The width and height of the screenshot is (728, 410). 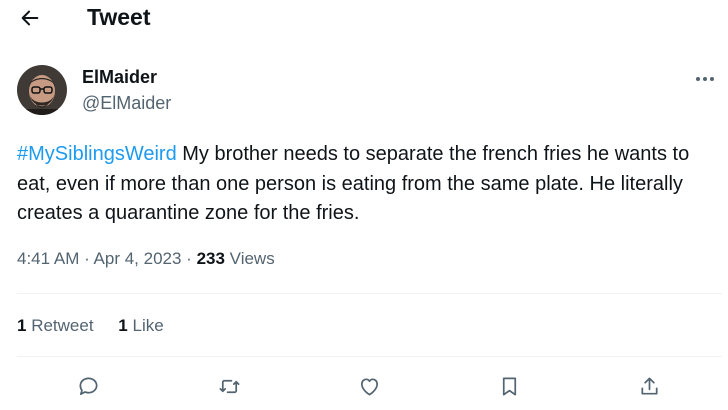 I want to click on tweet-meta: 4:41 AM · Apr 4, 2023 · 233 Views, so click(x=146, y=259).